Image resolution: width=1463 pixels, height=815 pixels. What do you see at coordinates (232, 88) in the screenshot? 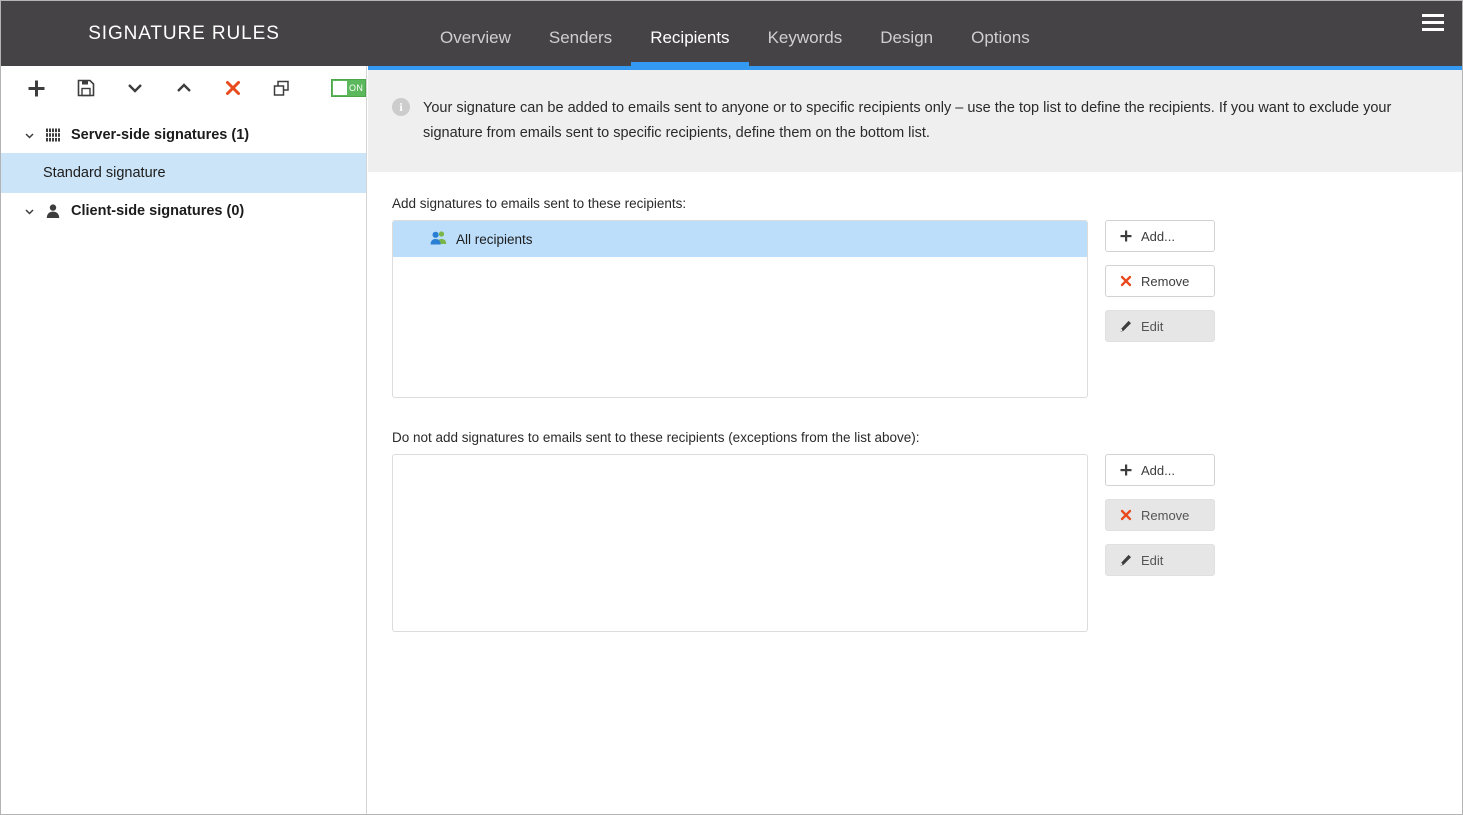
I see `delete-icon` at bounding box center [232, 88].